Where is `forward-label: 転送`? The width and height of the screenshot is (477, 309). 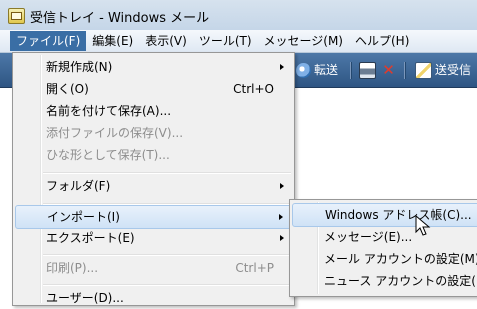 forward-label: 転送 is located at coordinates (326, 70).